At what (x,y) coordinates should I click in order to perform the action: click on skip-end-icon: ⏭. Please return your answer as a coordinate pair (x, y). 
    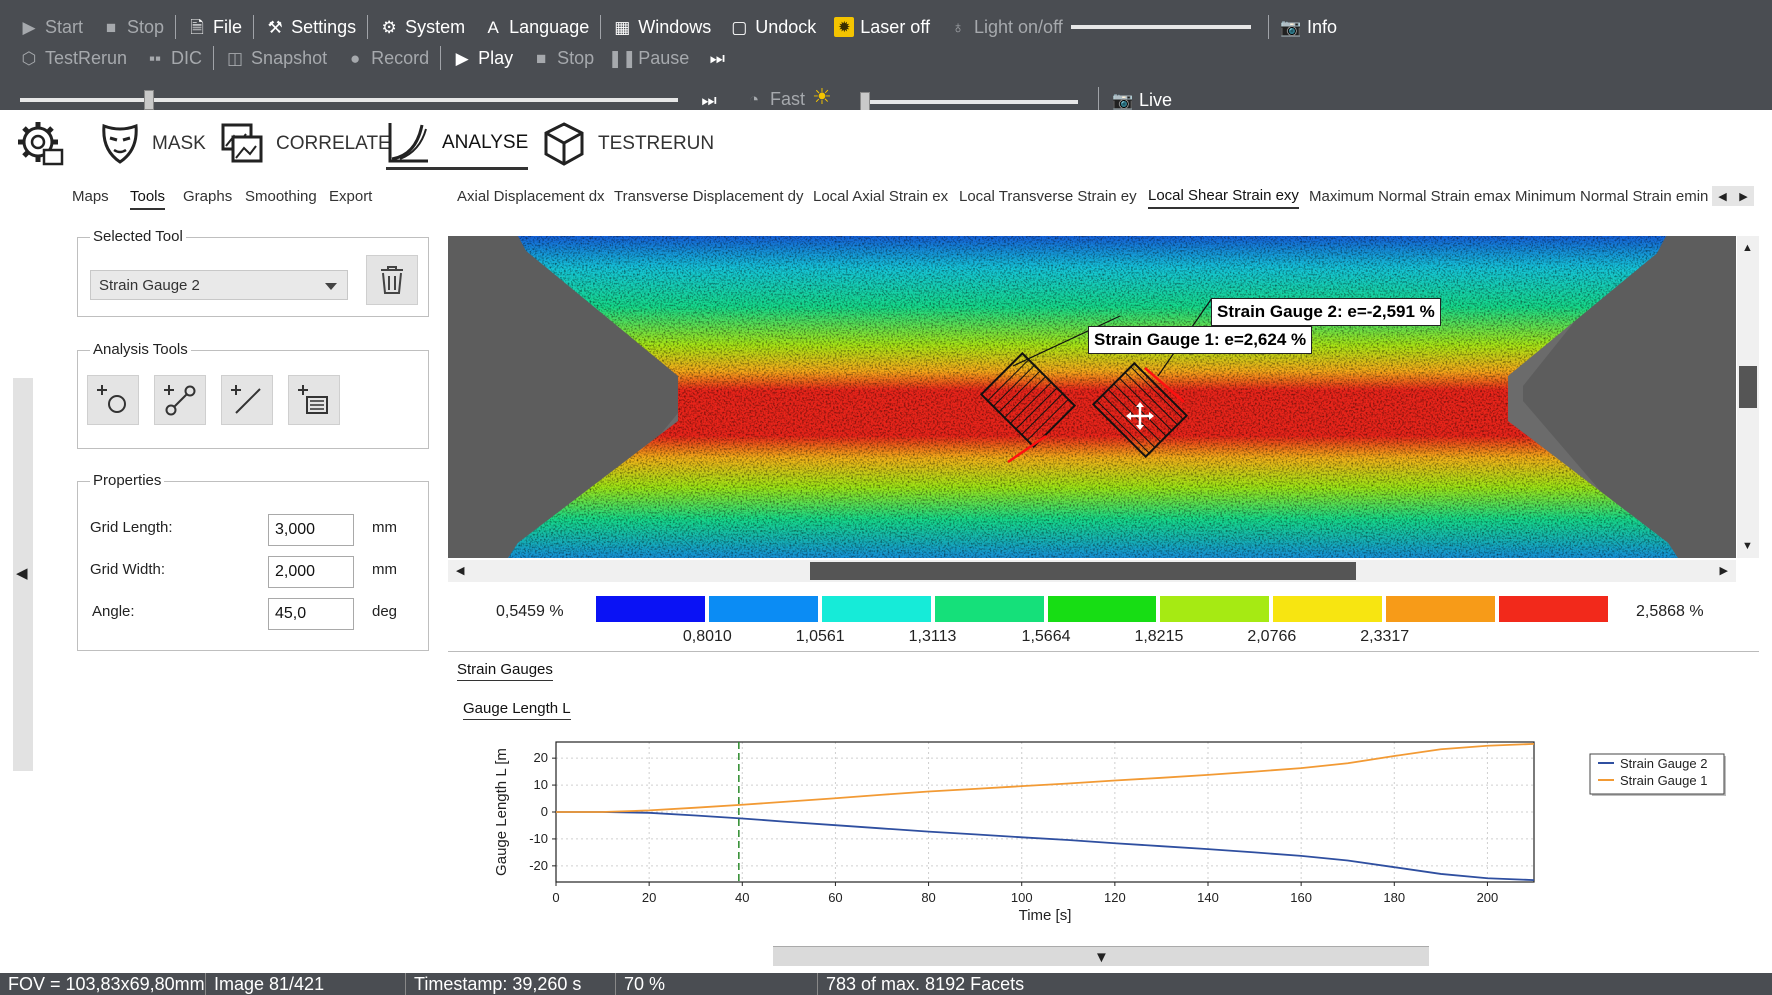
    Looking at the image, I should click on (709, 100).